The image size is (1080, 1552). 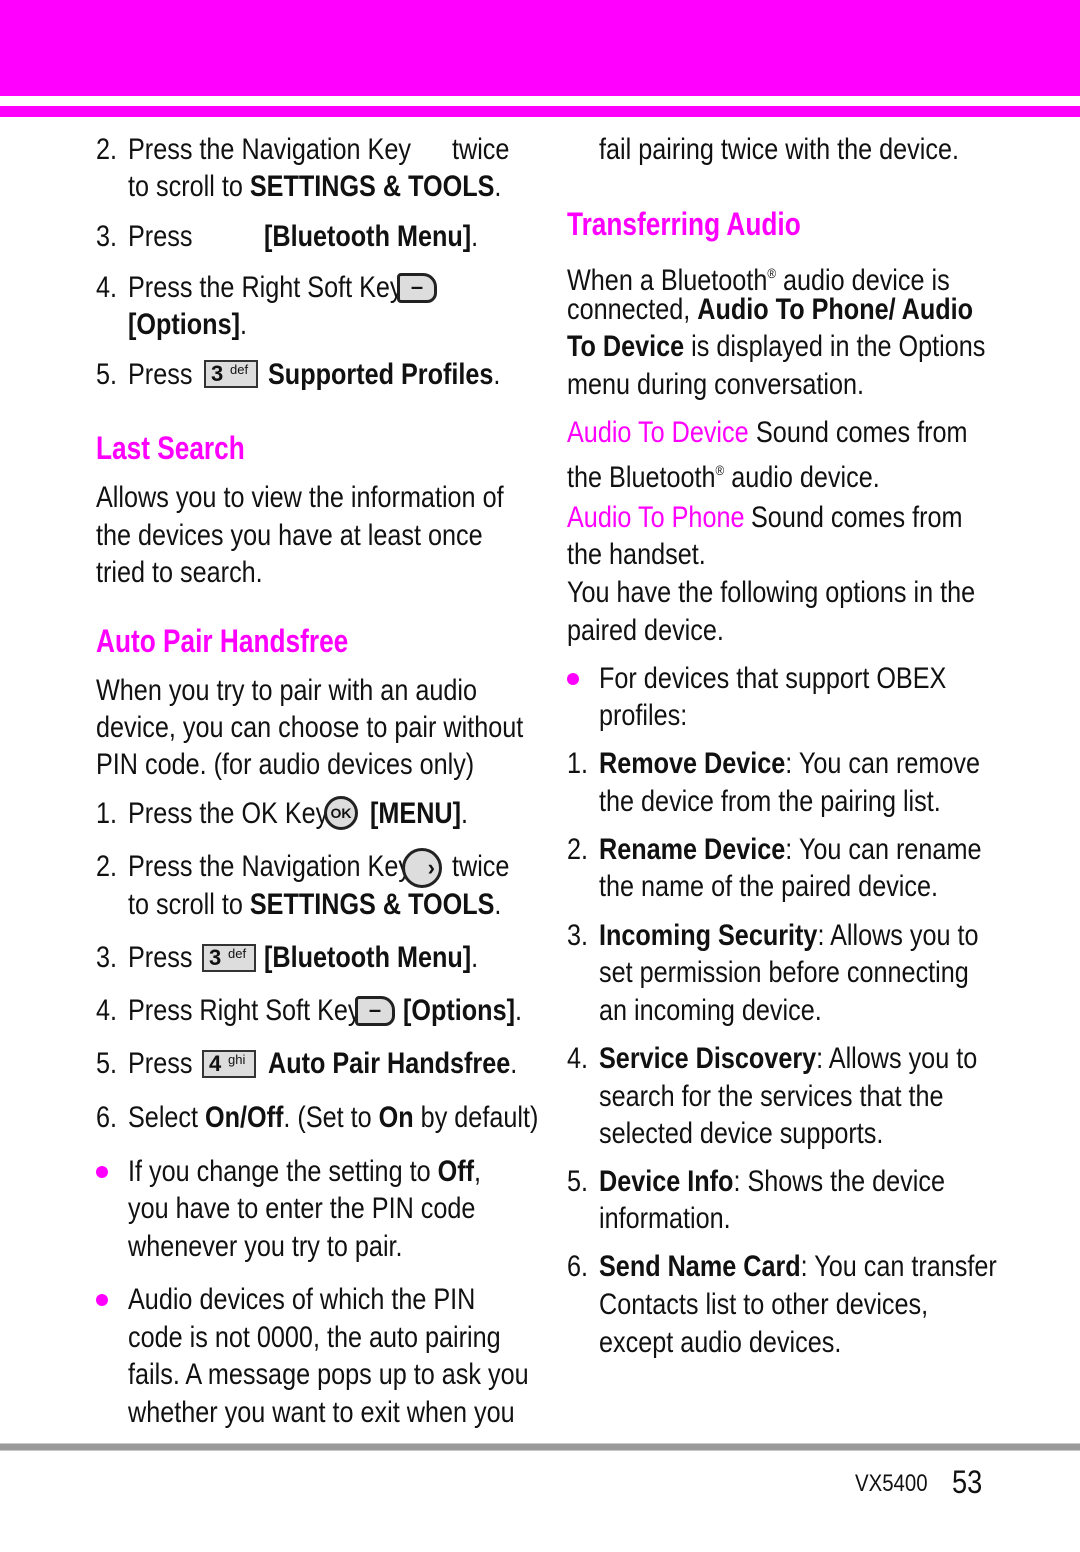 What do you see at coordinates (289, 535) in the screenshot?
I see `paragraph-line: the devices you have at least once` at bounding box center [289, 535].